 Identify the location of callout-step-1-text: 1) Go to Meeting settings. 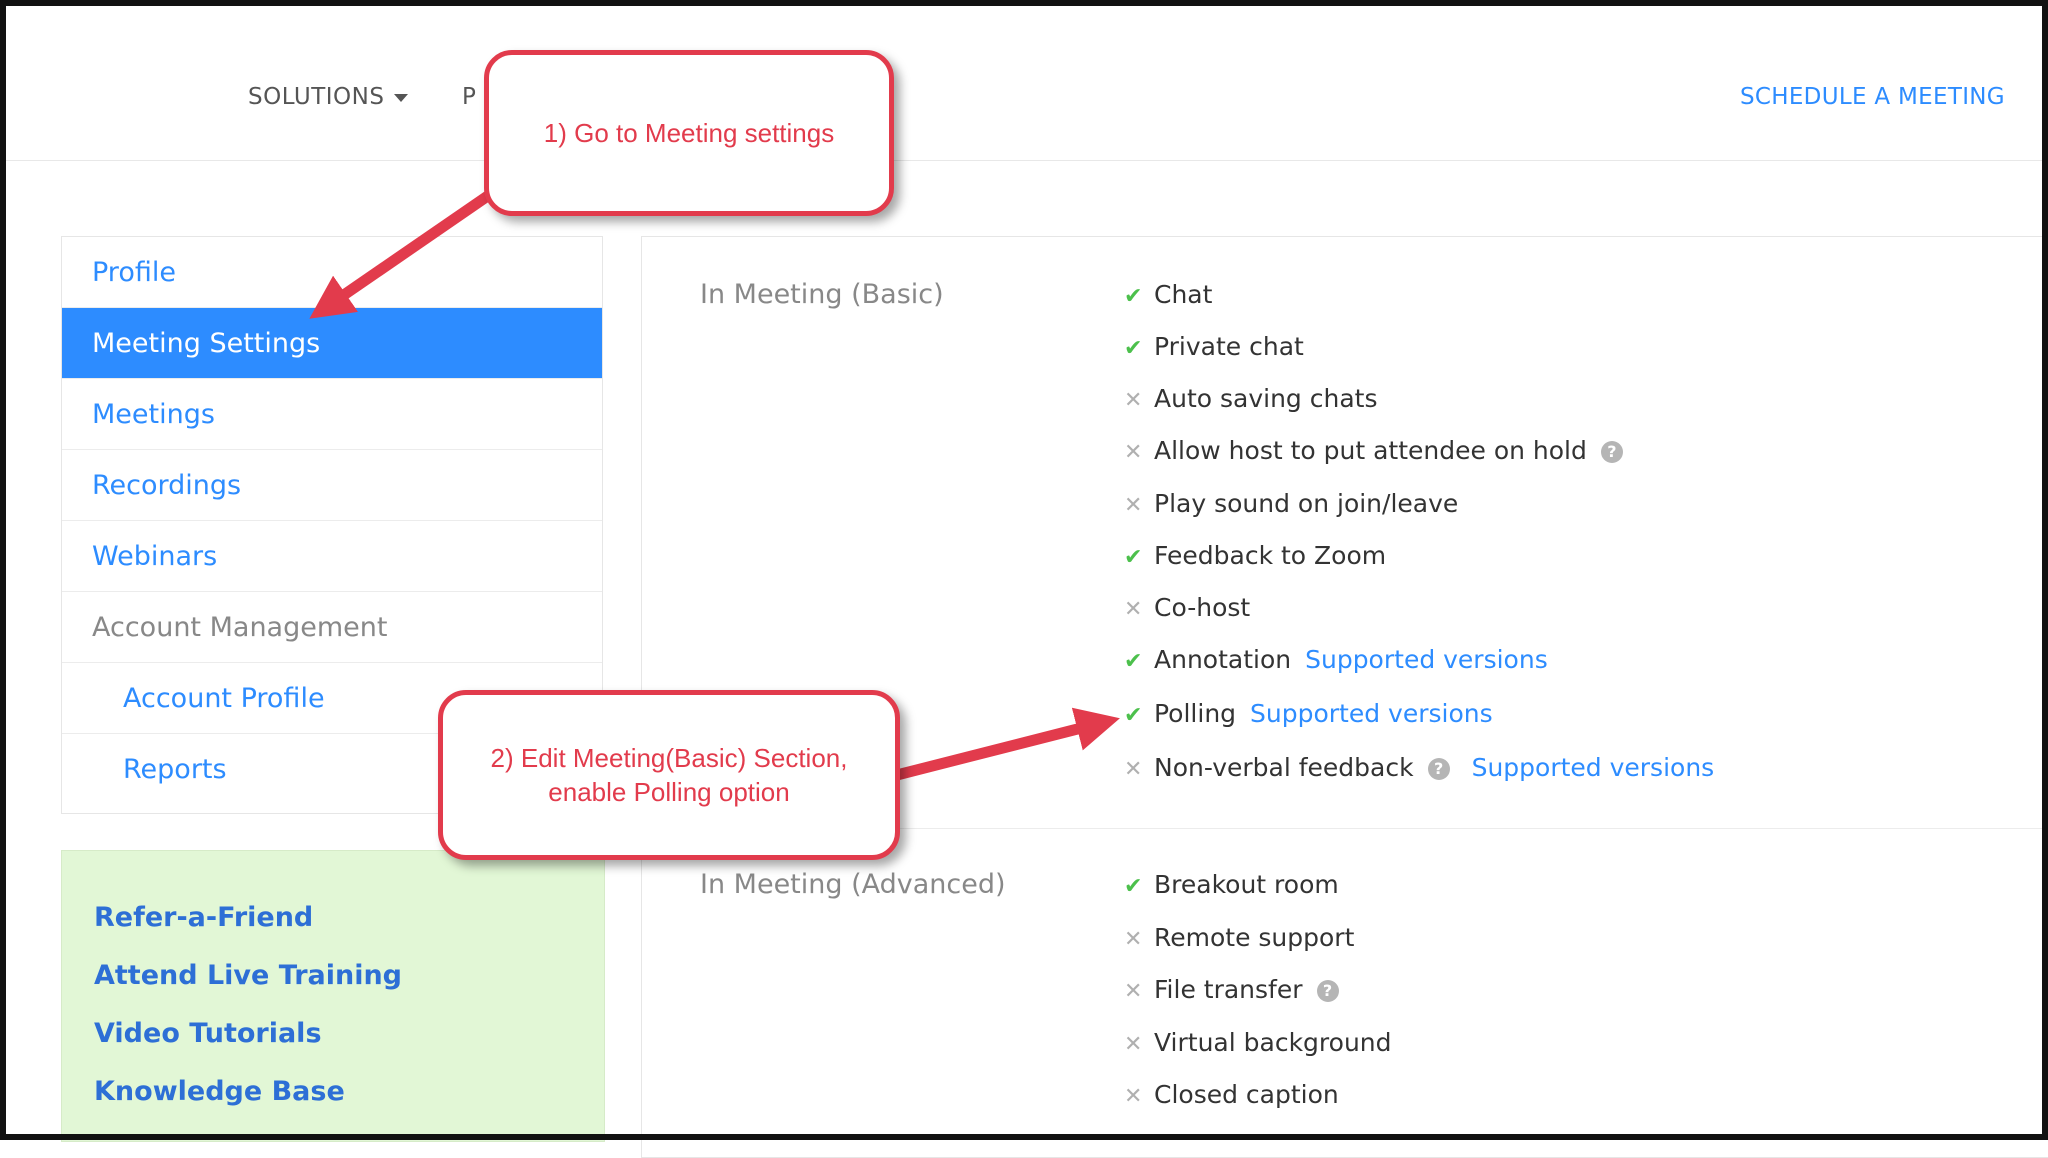
(689, 132).